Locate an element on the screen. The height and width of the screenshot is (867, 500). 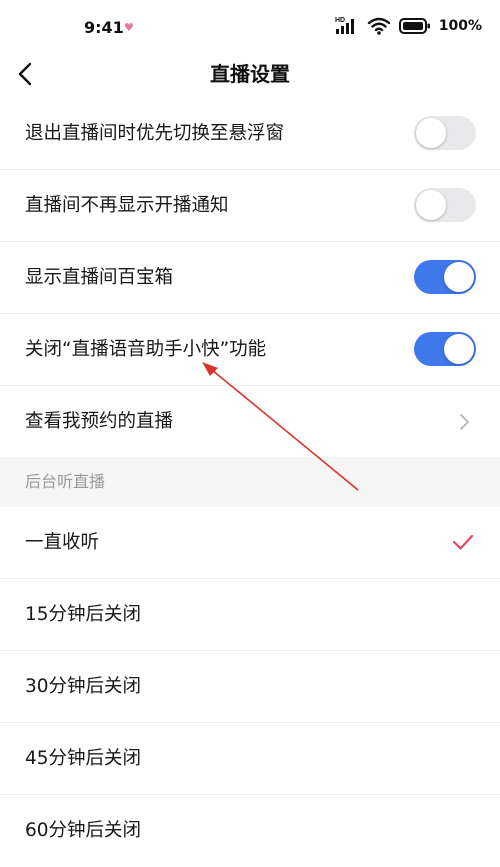
heart-icon: ♥ is located at coordinates (129, 27).